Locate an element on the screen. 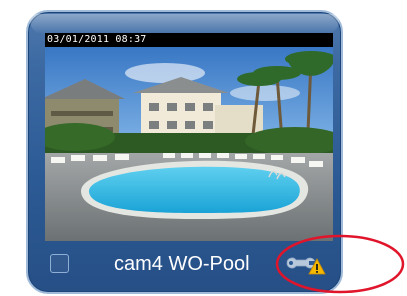 The image size is (407, 296). camera-name-label: cam4 WO-Pool is located at coordinates (182, 264).